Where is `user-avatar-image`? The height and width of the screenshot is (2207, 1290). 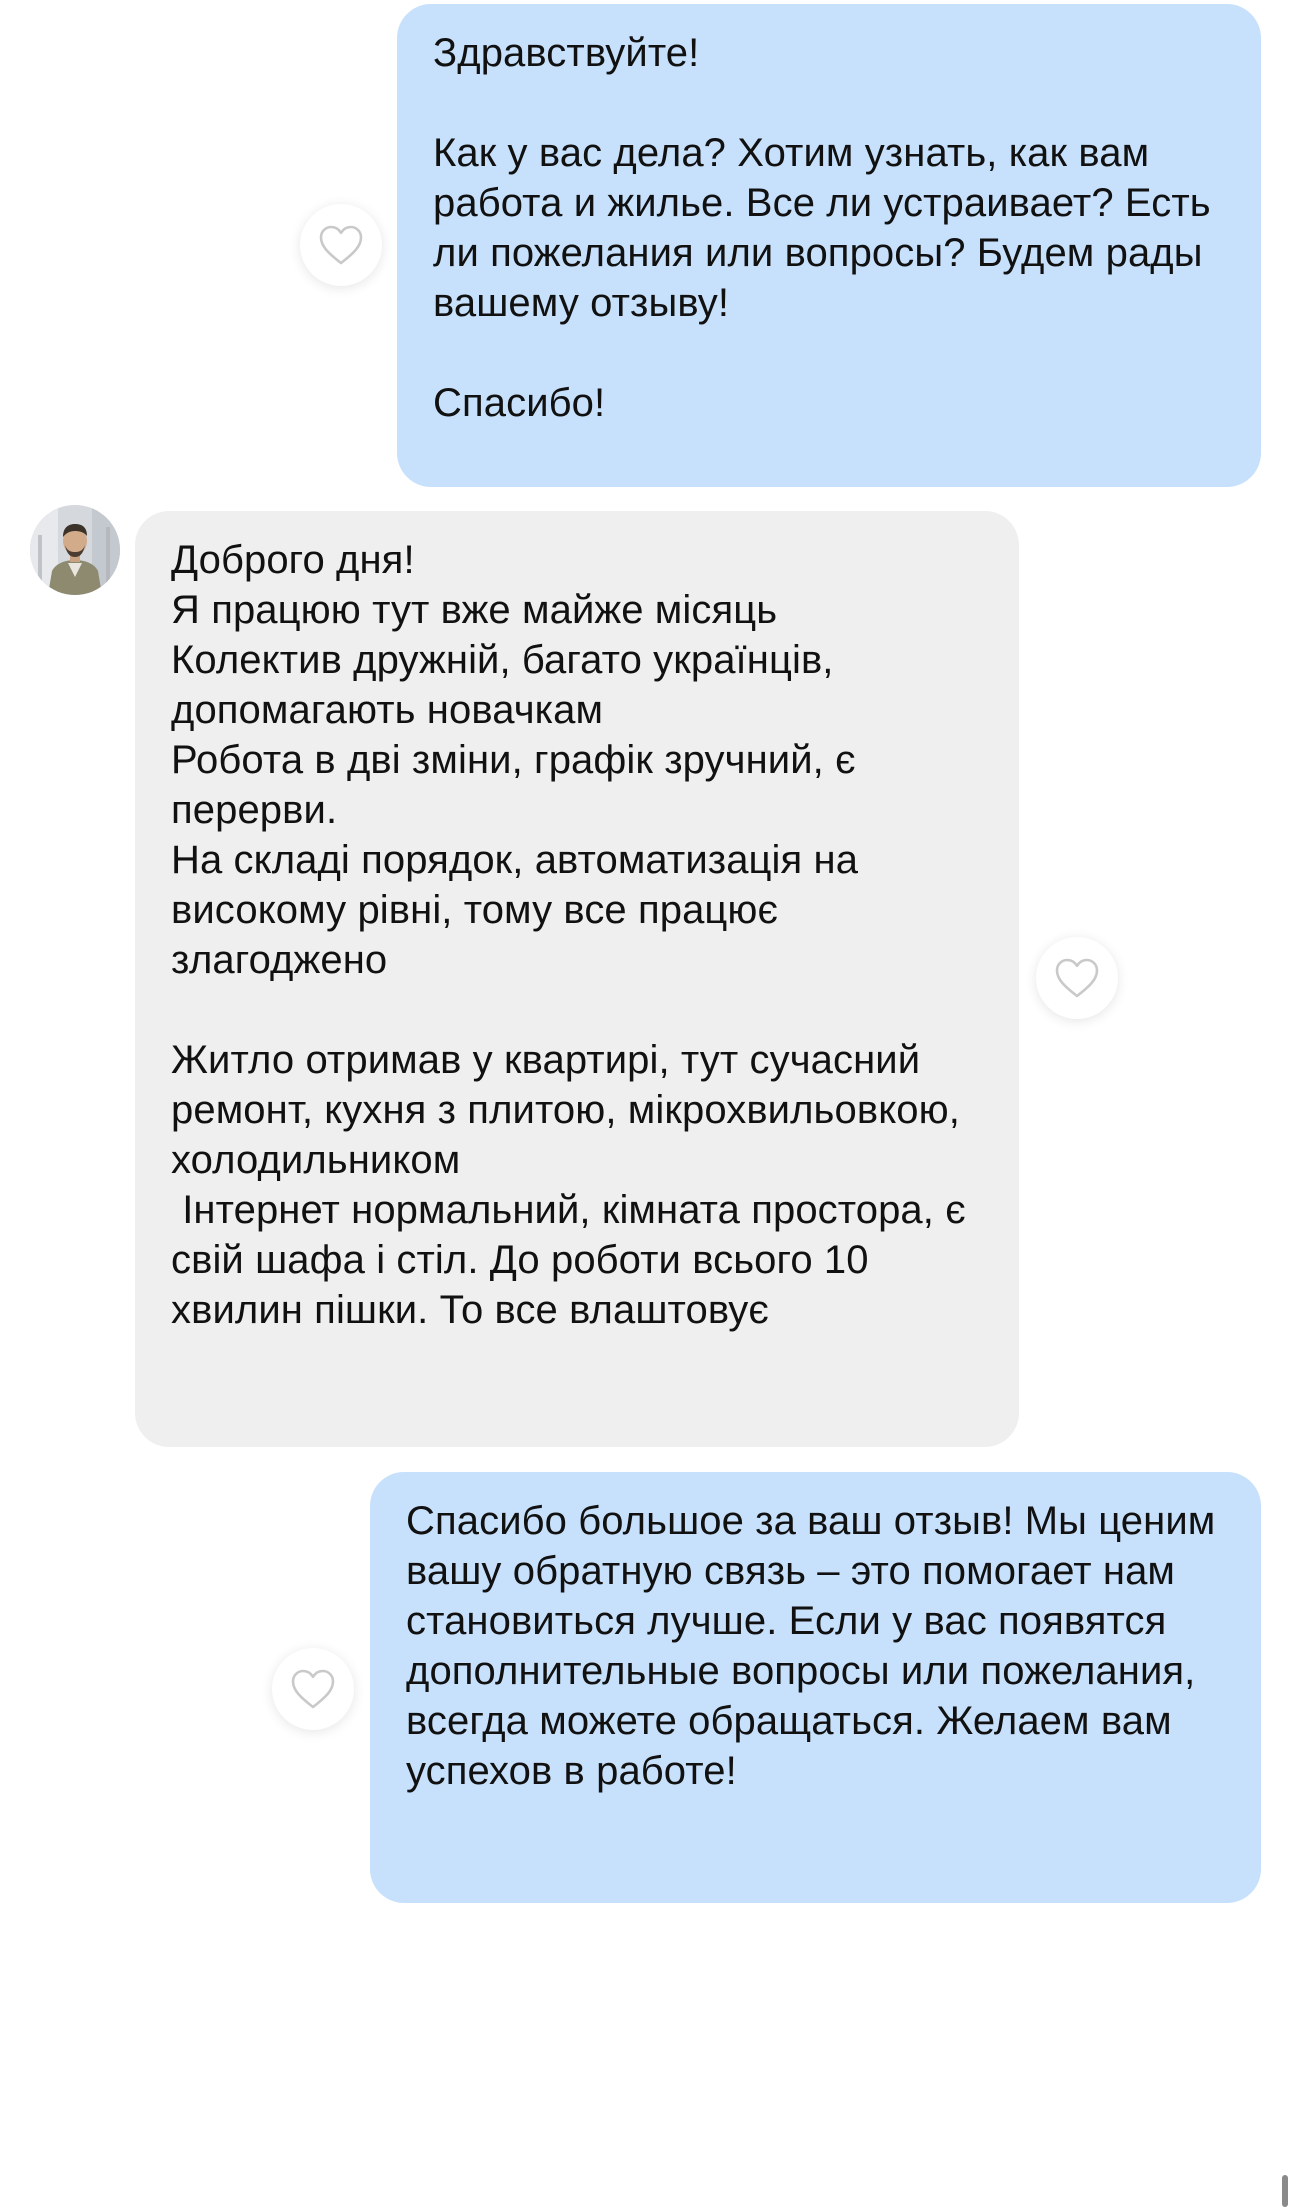
user-avatar-image is located at coordinates (75, 550).